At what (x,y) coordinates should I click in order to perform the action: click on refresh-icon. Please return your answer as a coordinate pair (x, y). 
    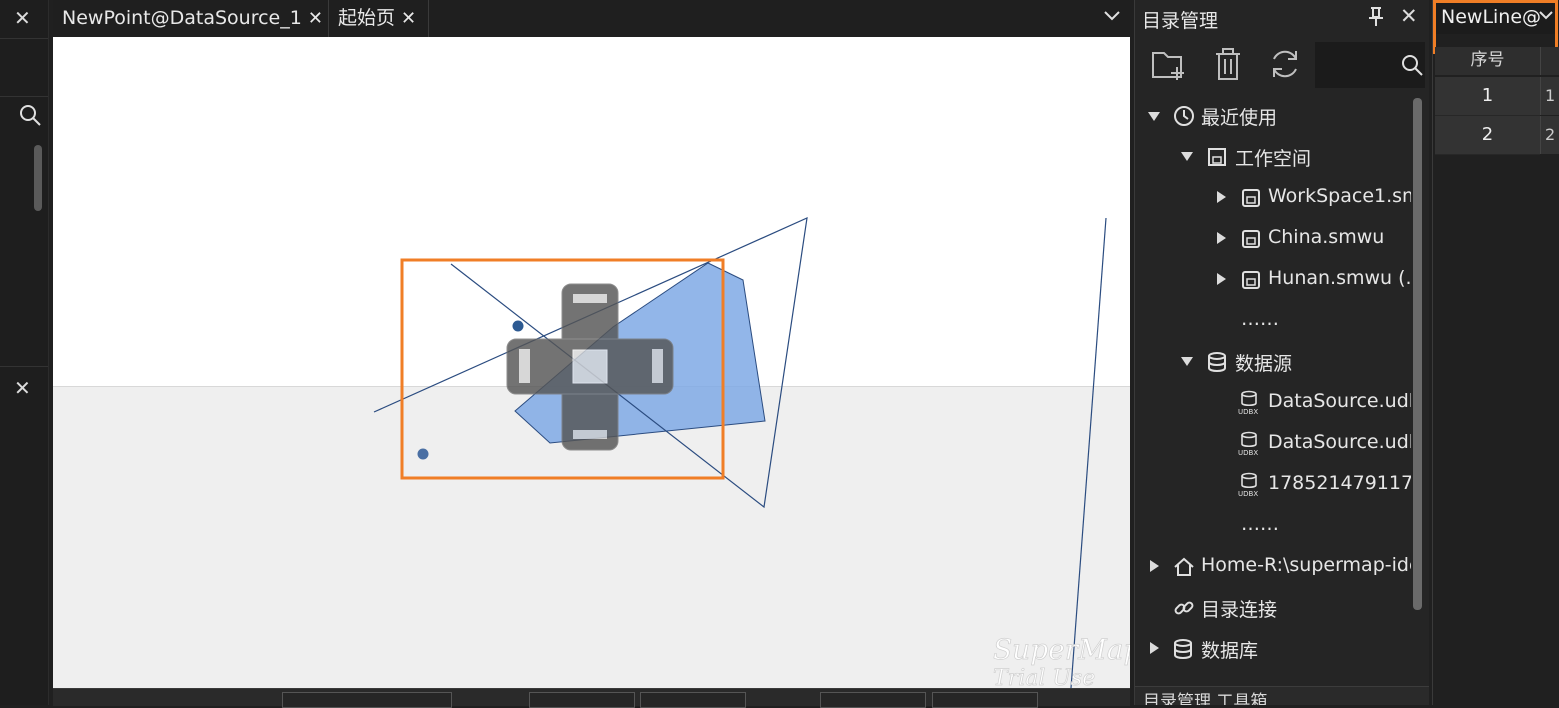
    Looking at the image, I should click on (1285, 64).